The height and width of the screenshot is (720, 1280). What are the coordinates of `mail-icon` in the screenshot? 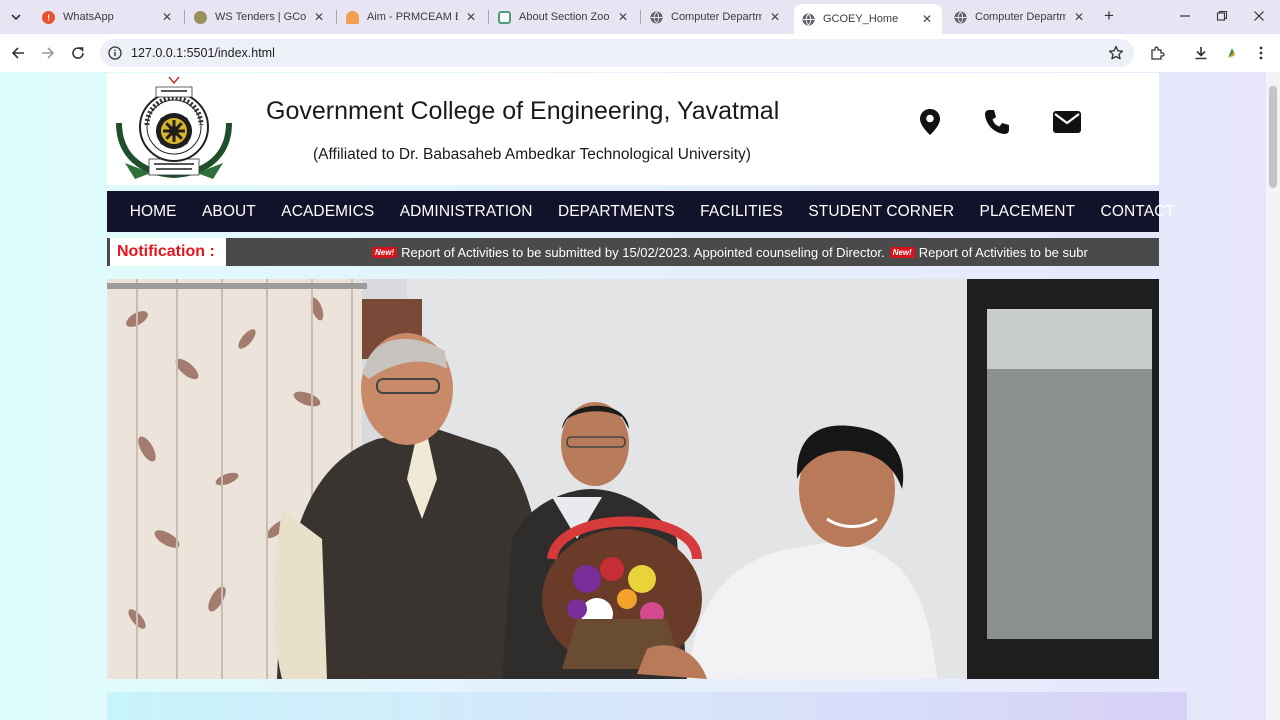 It's located at (1067, 122).